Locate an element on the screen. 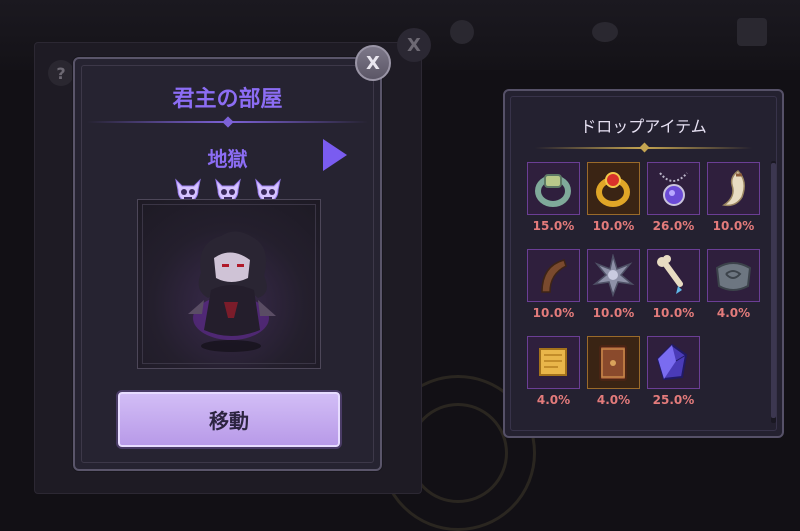 The image size is (800, 531). item-slot-book is located at coordinates (613, 362).